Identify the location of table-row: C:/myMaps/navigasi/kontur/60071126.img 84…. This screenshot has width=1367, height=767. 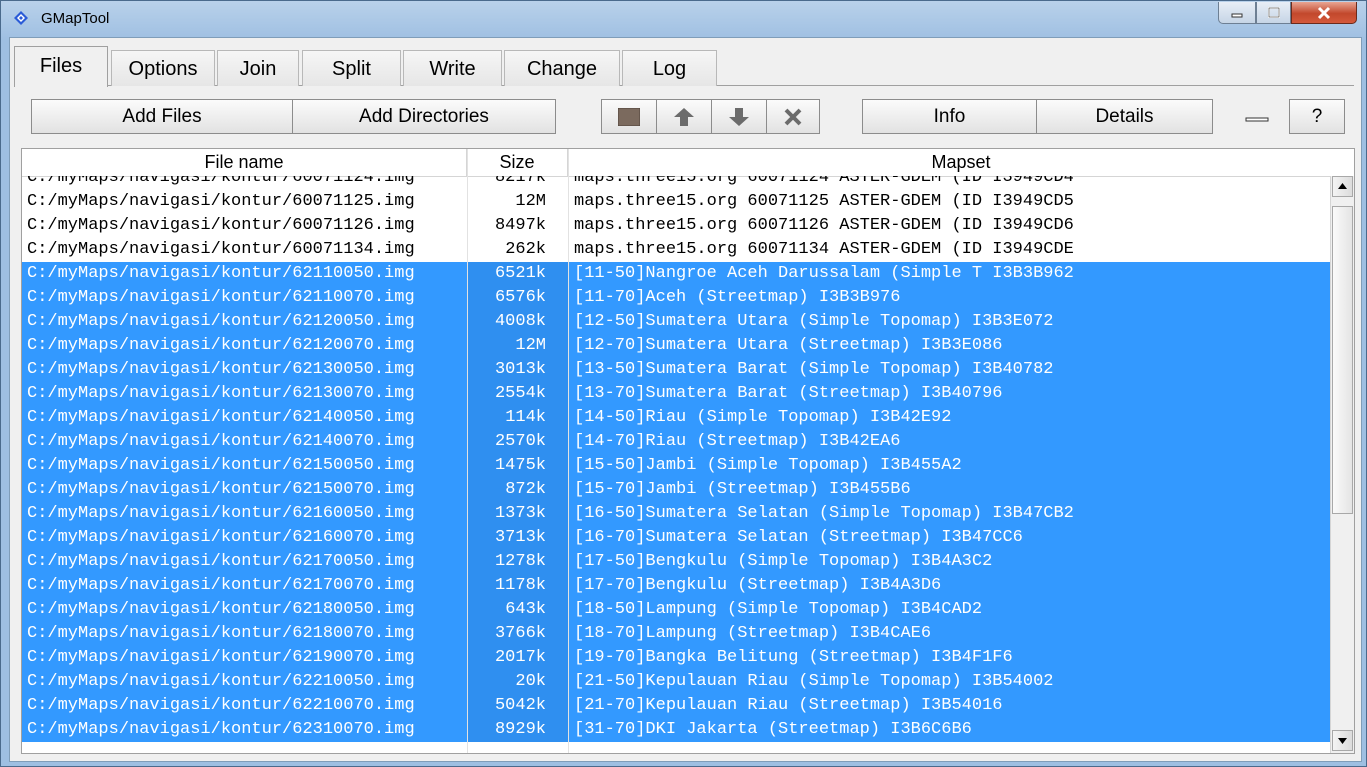
(676, 226).